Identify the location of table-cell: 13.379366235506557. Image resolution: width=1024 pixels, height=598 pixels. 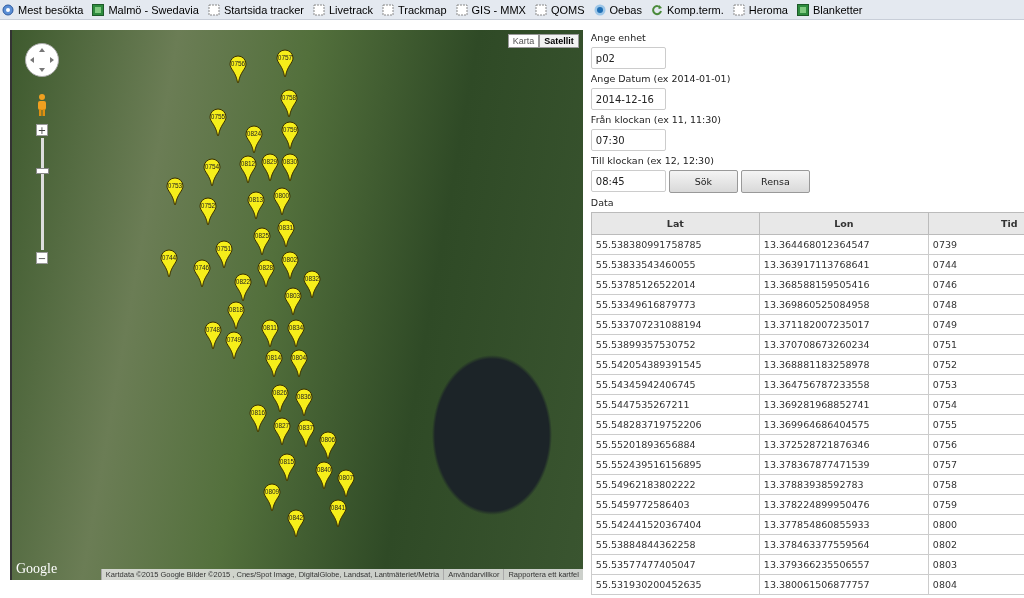
(844, 564).